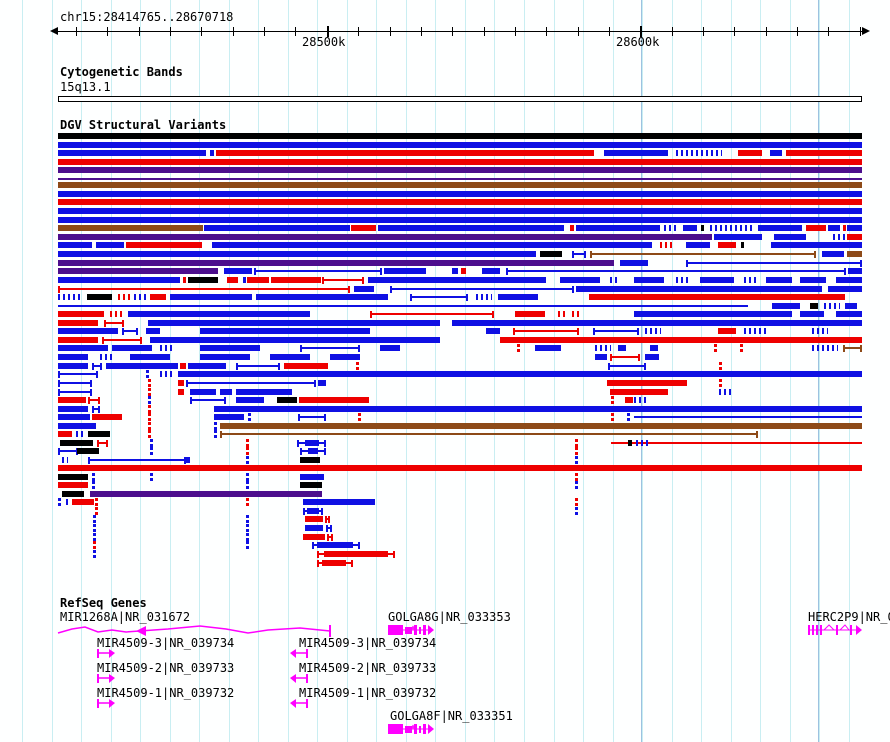 The height and width of the screenshot is (742, 890). I want to click on mir-arrow-right-icon, so click(98, 678).